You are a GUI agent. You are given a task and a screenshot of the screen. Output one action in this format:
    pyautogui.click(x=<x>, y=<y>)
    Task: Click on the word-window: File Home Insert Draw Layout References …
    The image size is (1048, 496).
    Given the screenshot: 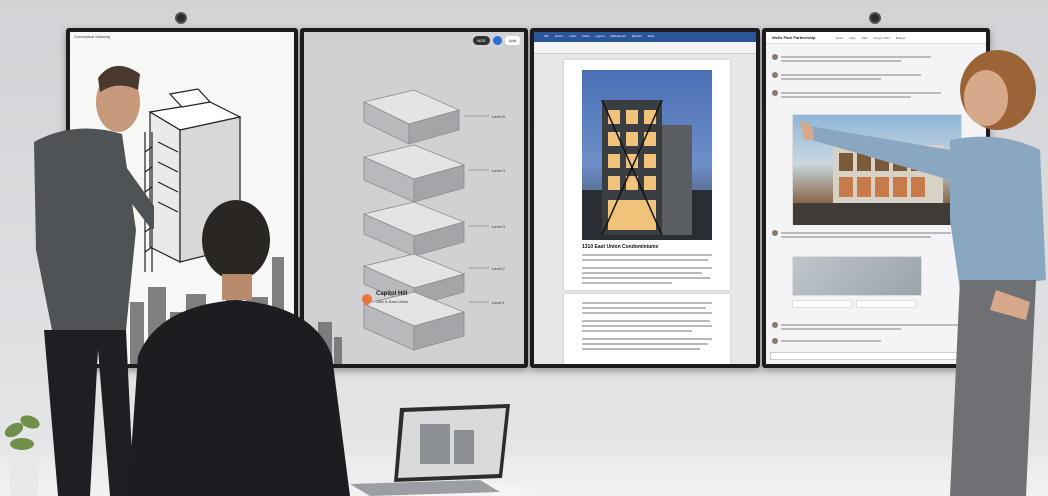 What is the action you would take?
    pyautogui.click(x=645, y=198)
    